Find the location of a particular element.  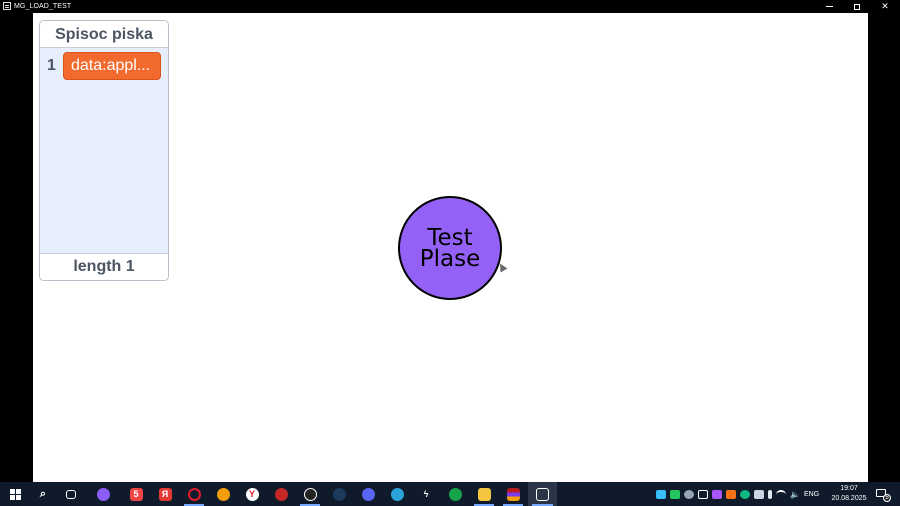

maximize-icon is located at coordinates (857, 6).